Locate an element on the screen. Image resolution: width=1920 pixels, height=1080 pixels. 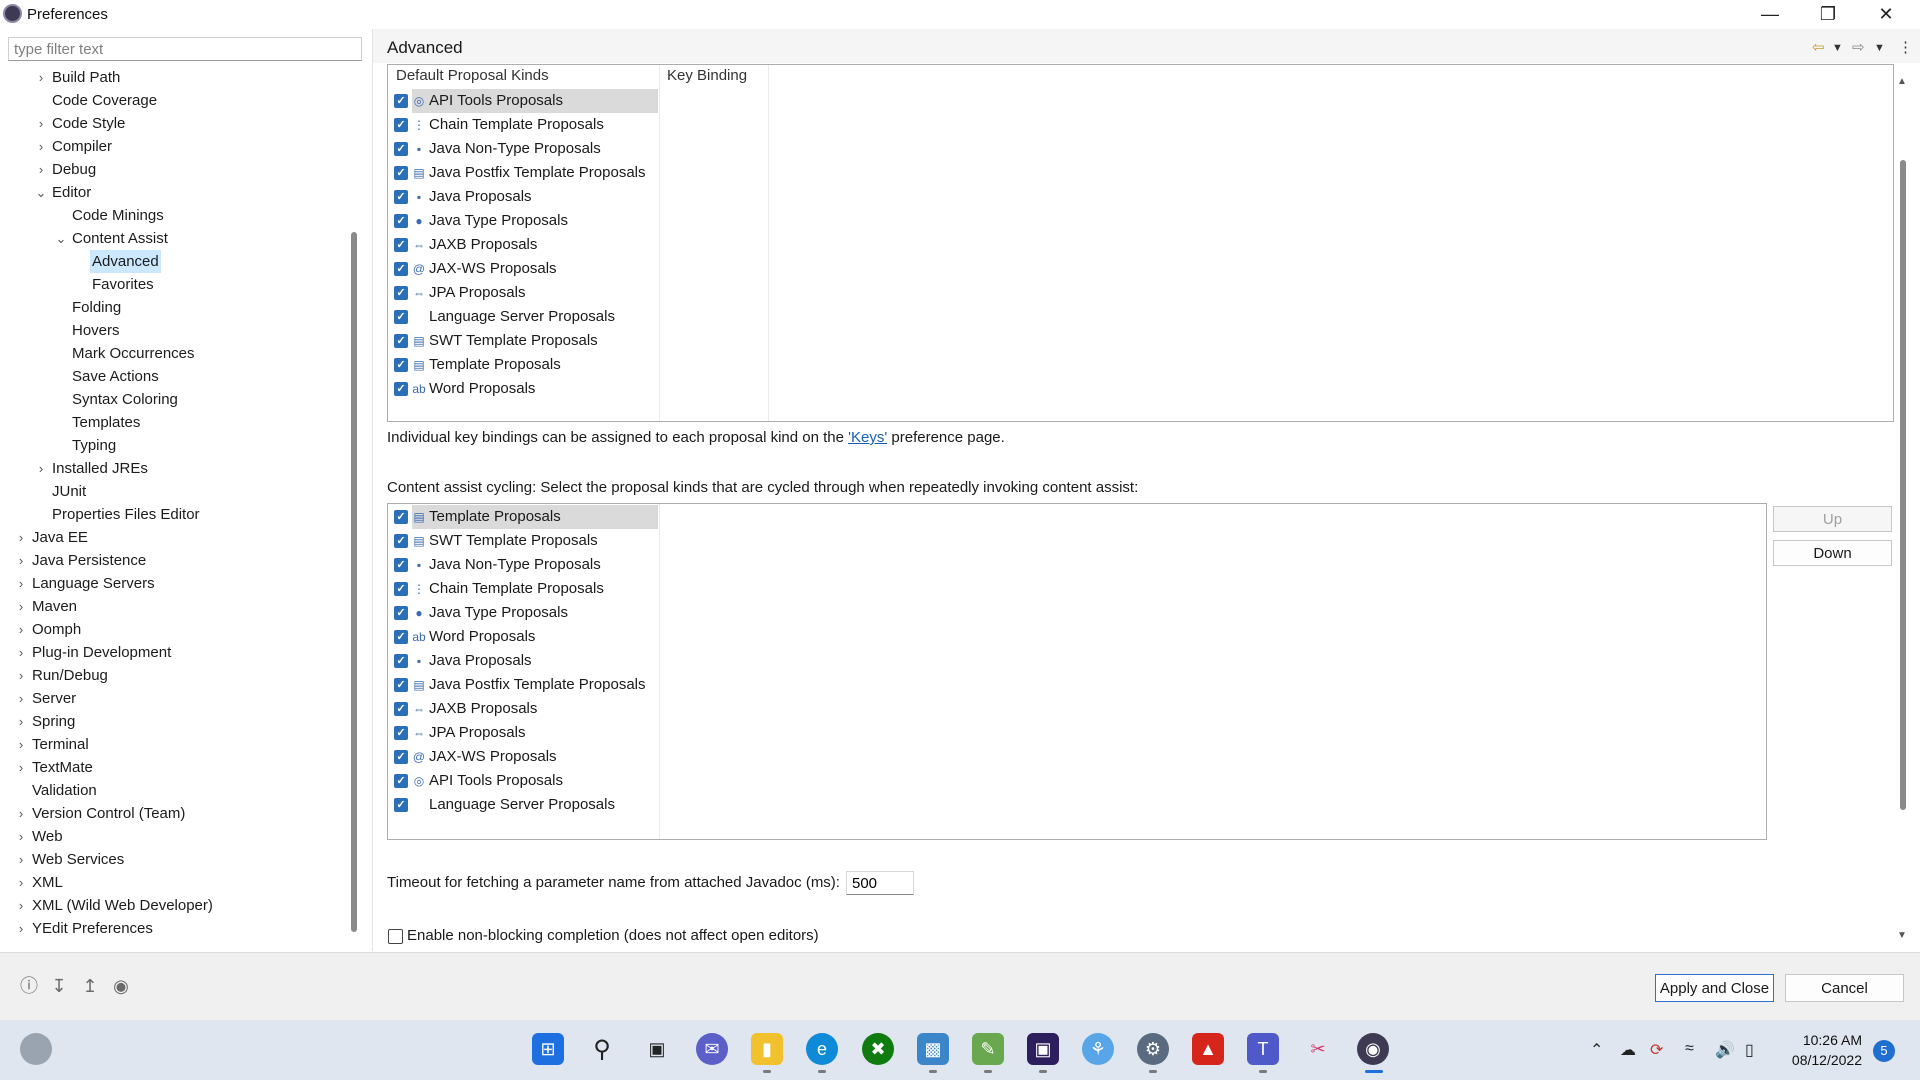
tree-item: › Code Style is located at coordinates (175, 123).